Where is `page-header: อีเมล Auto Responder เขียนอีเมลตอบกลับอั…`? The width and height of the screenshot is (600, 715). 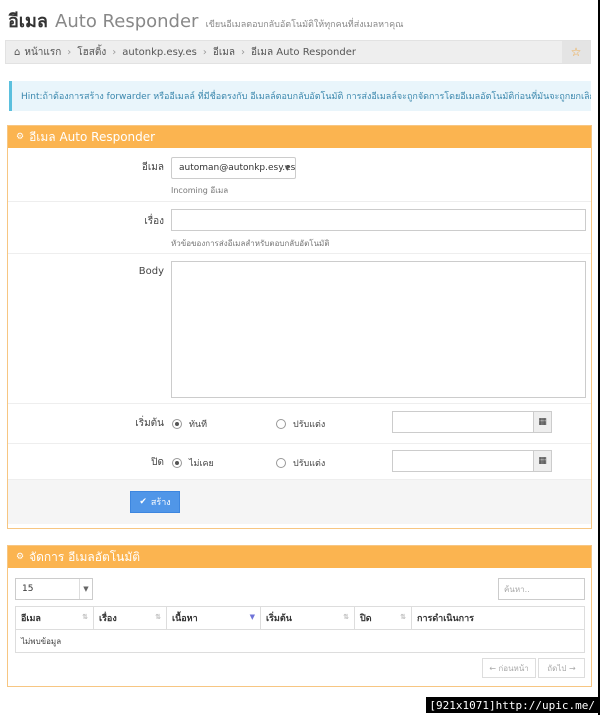 page-header: อีเมล Auto Responder เขียนอีเมลตอบกลับอั… is located at coordinates (205, 20).